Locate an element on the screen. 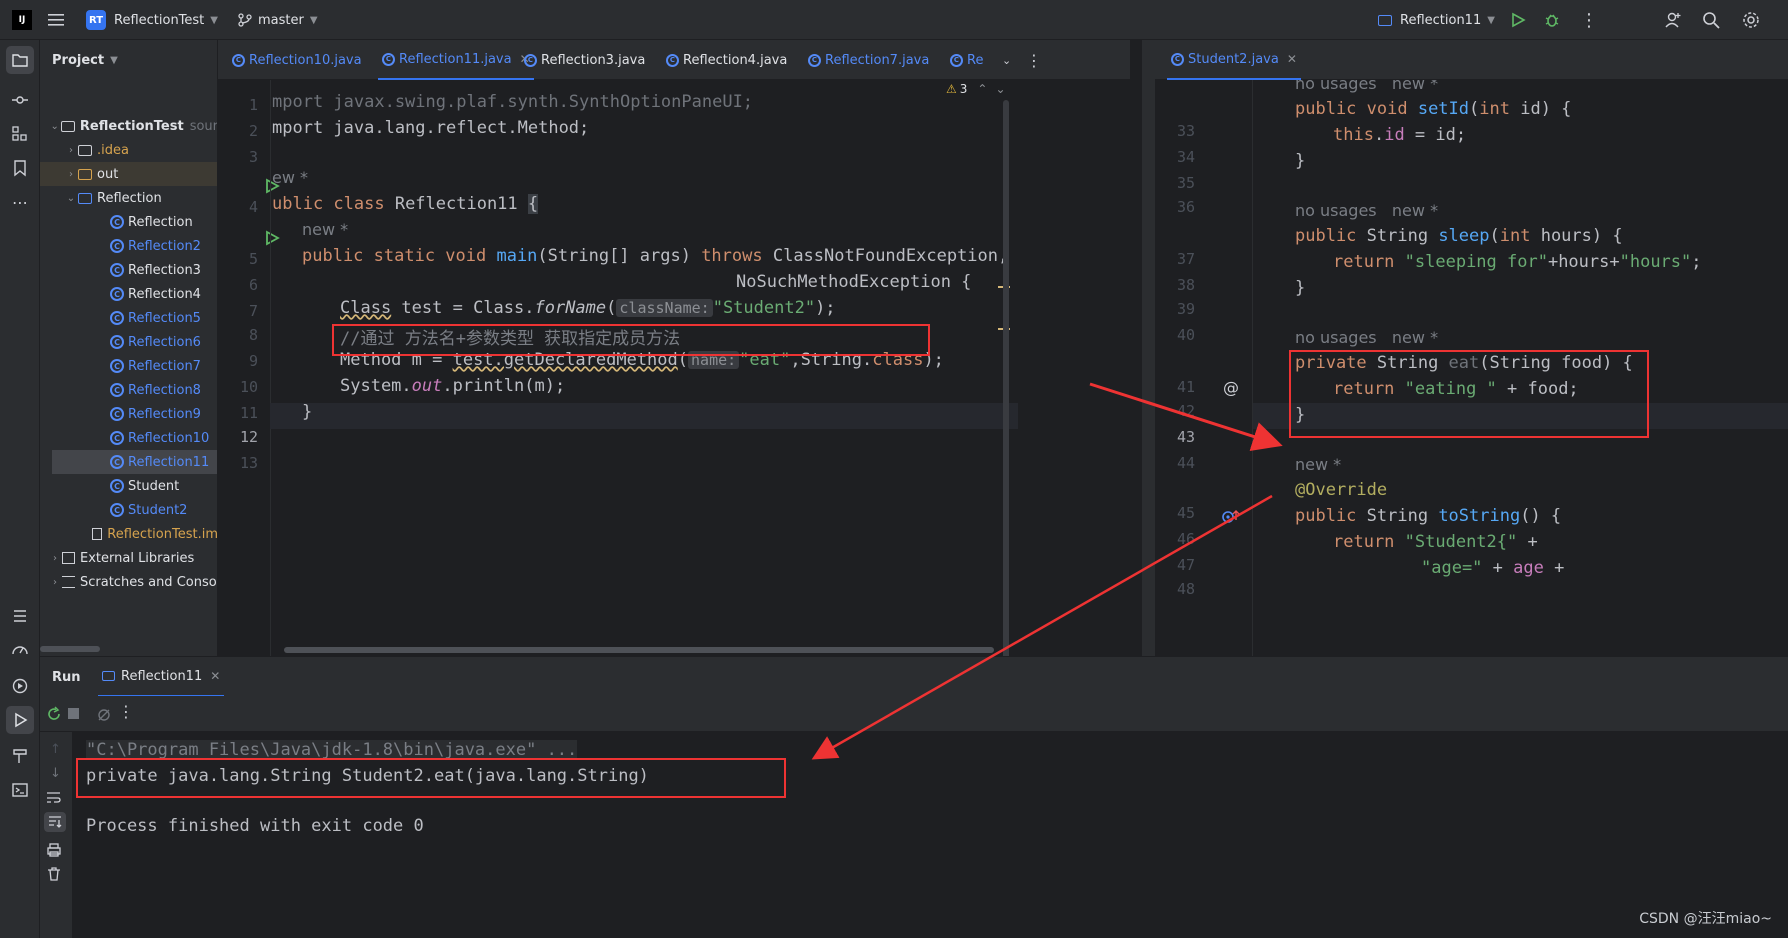 This screenshot has height=938, width=1788. vertical-scrollbar is located at coordinates (1006, 378).